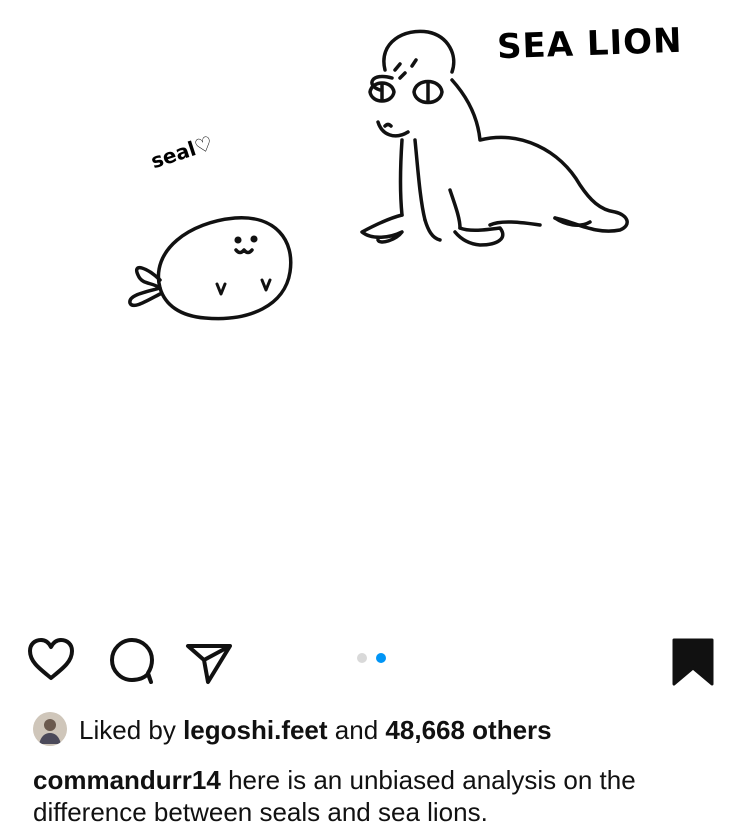 This screenshot has height=828, width=750. What do you see at coordinates (145, 286) in the screenshot?
I see `seal-tail` at bounding box center [145, 286].